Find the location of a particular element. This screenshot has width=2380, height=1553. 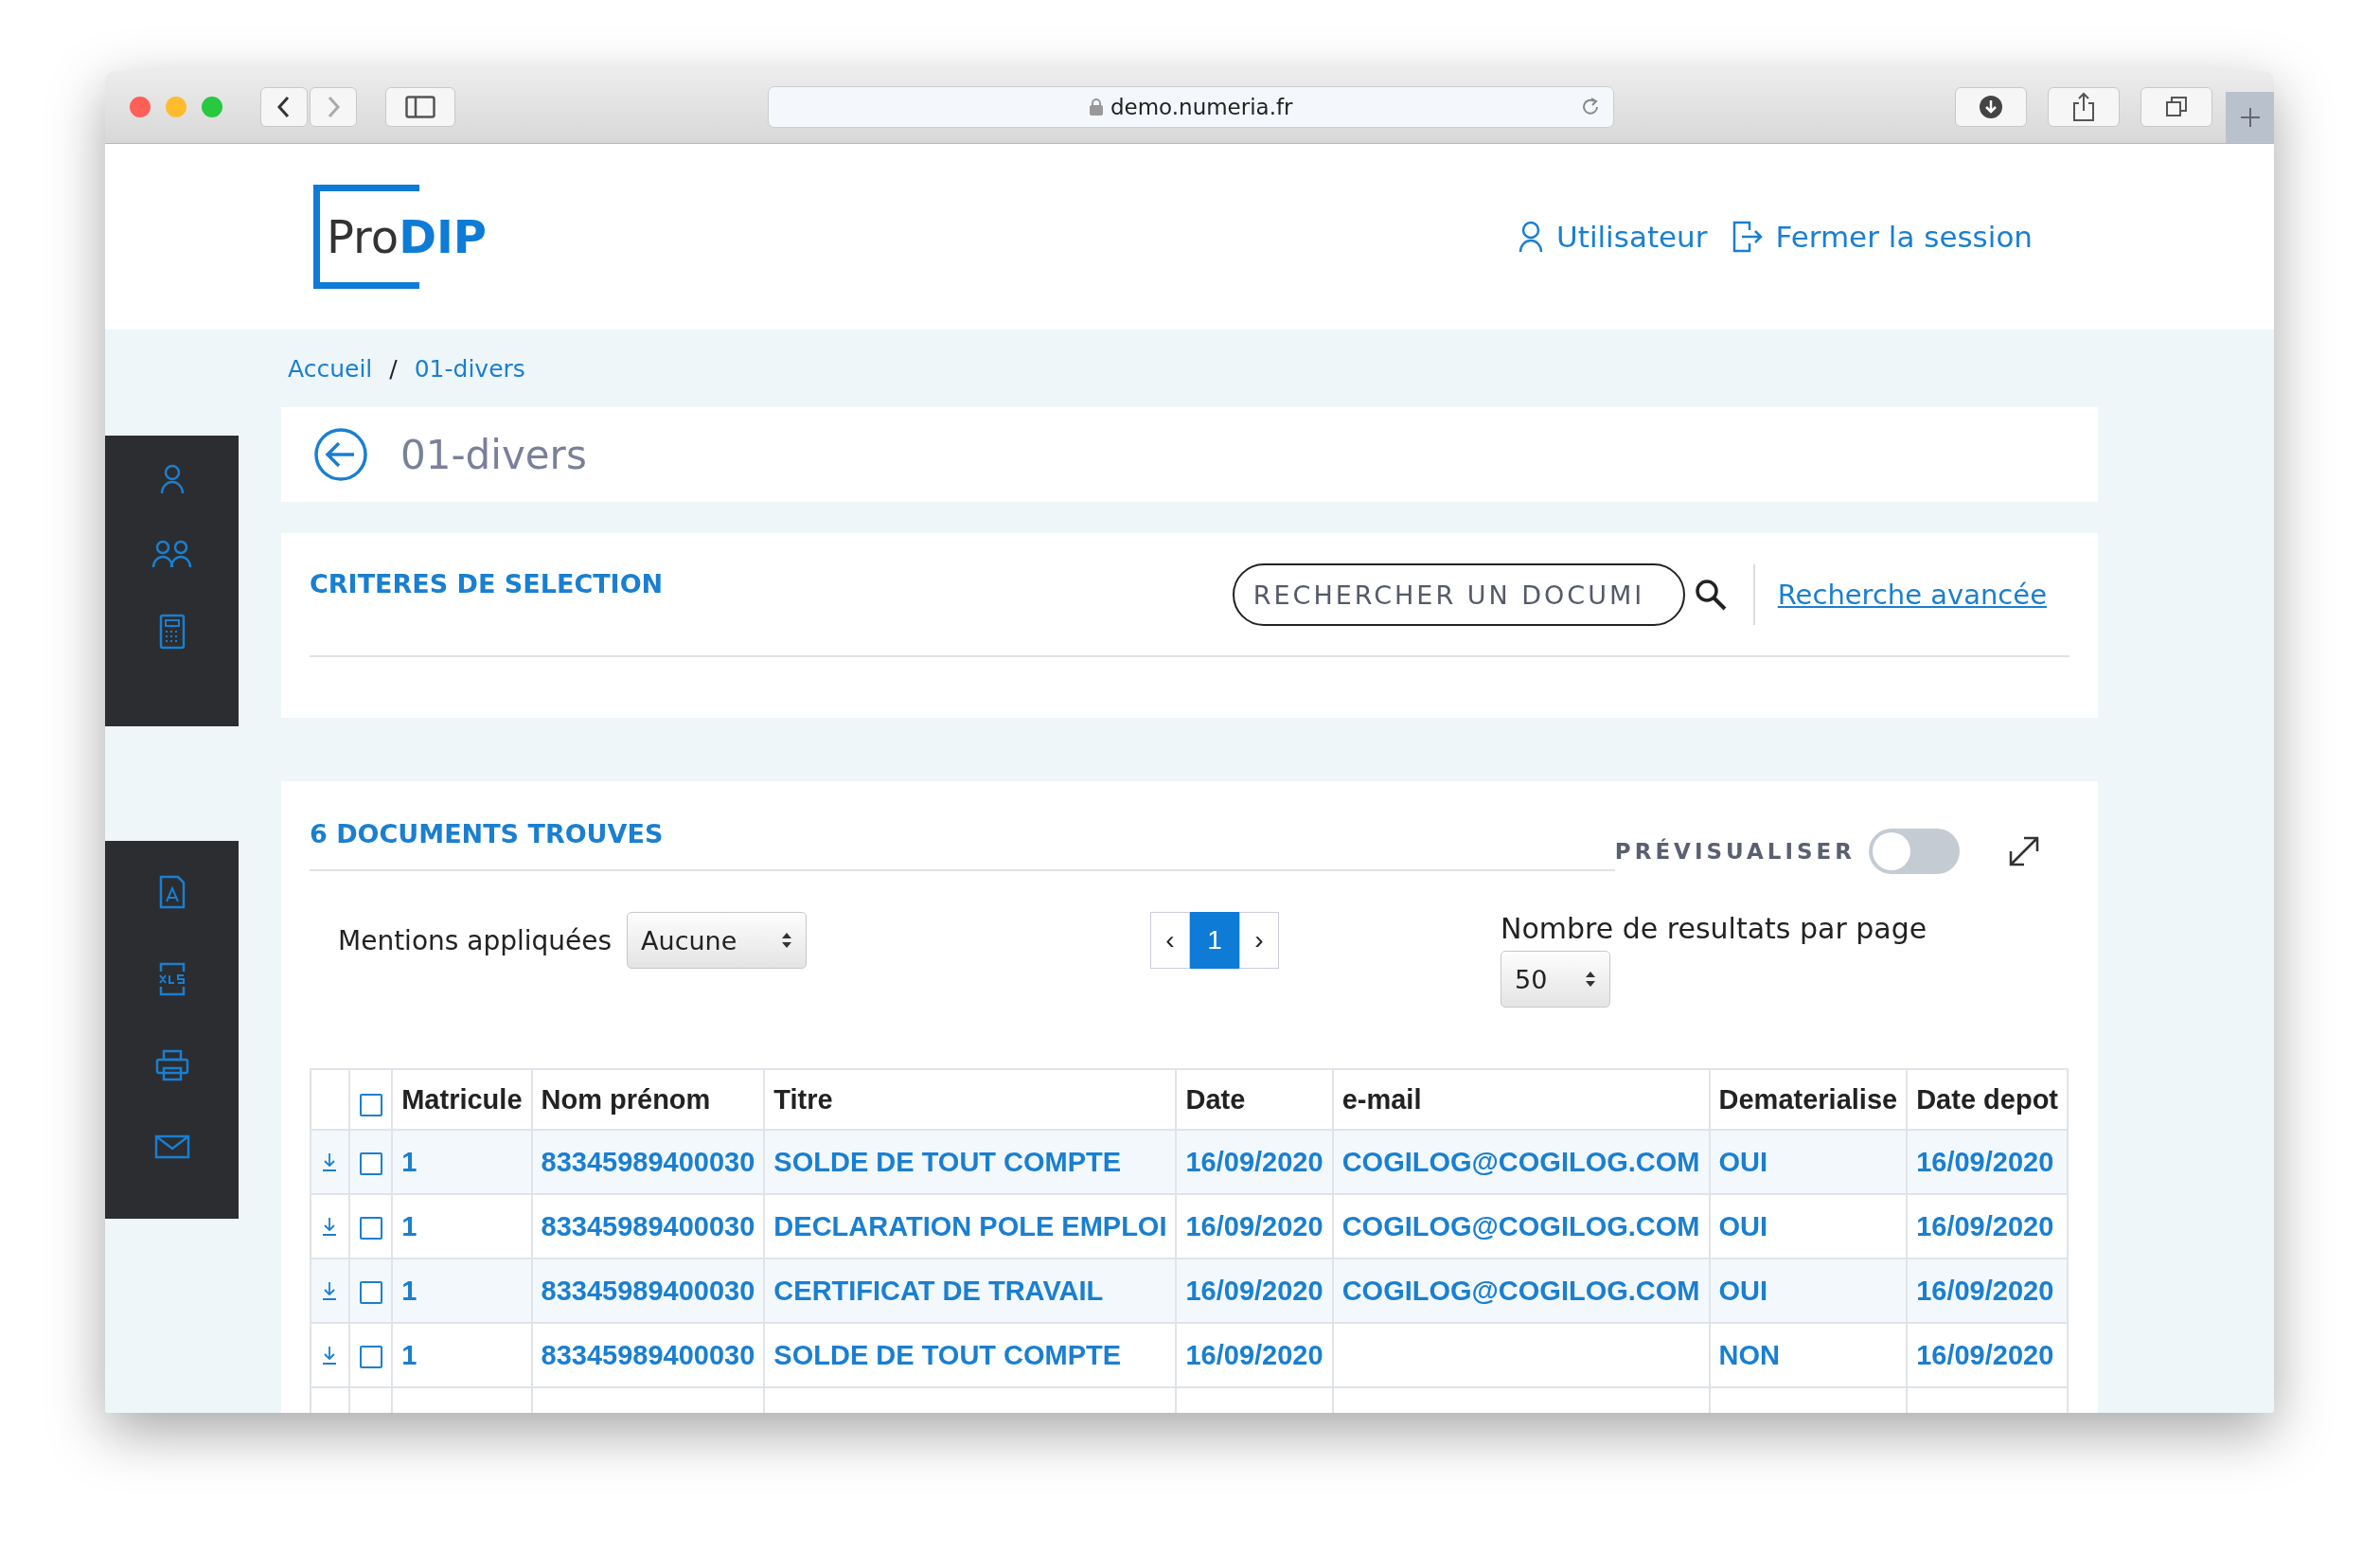

next-page-button: › is located at coordinates (1259, 941).